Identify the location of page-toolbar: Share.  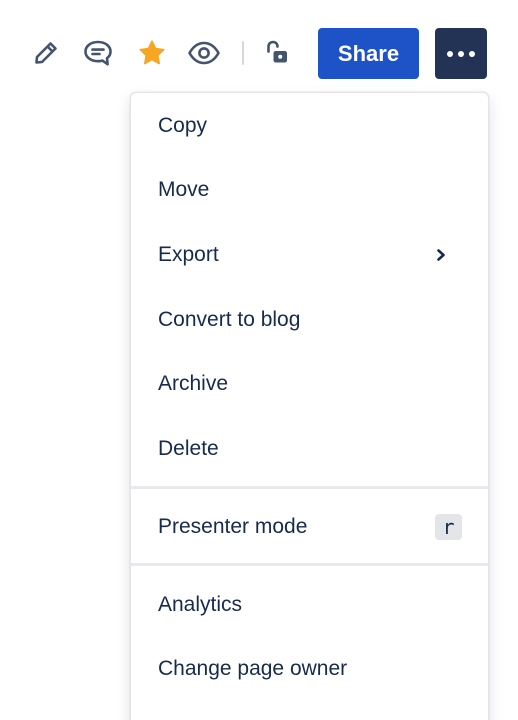
(259, 53).